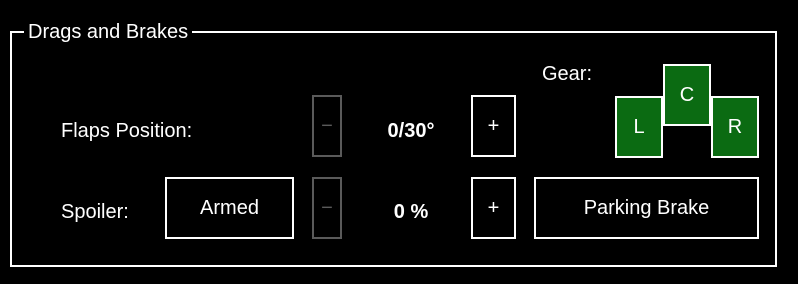  Describe the element at coordinates (493, 208) in the screenshot. I see `spoiler-increase-button: +` at that location.